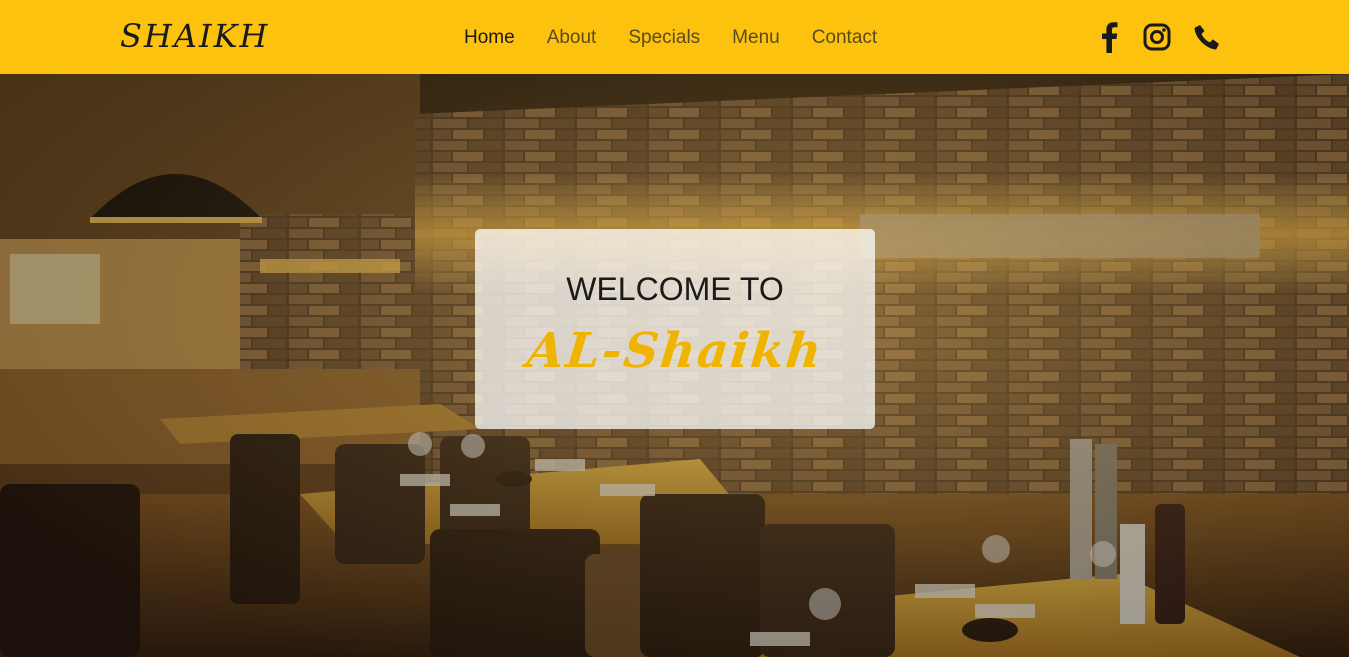 This screenshot has width=1349, height=657. I want to click on nav-contact: Contact, so click(844, 38).